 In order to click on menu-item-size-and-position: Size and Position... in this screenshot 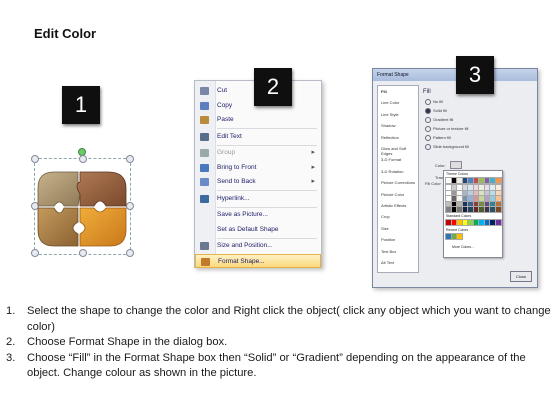, I will do `click(258, 246)`.